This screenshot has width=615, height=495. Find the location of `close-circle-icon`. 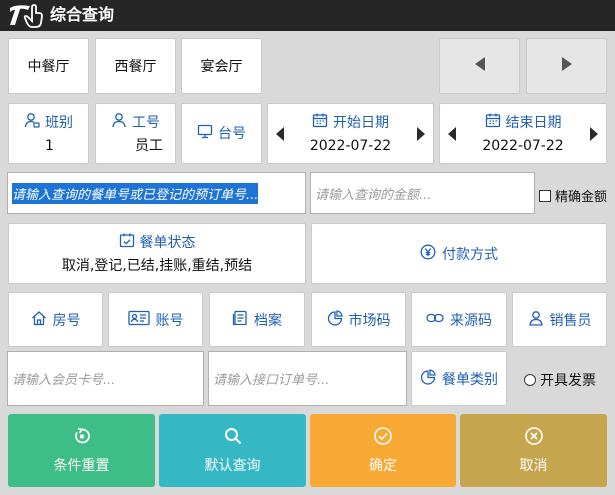

close-circle-icon is located at coordinates (533, 440).